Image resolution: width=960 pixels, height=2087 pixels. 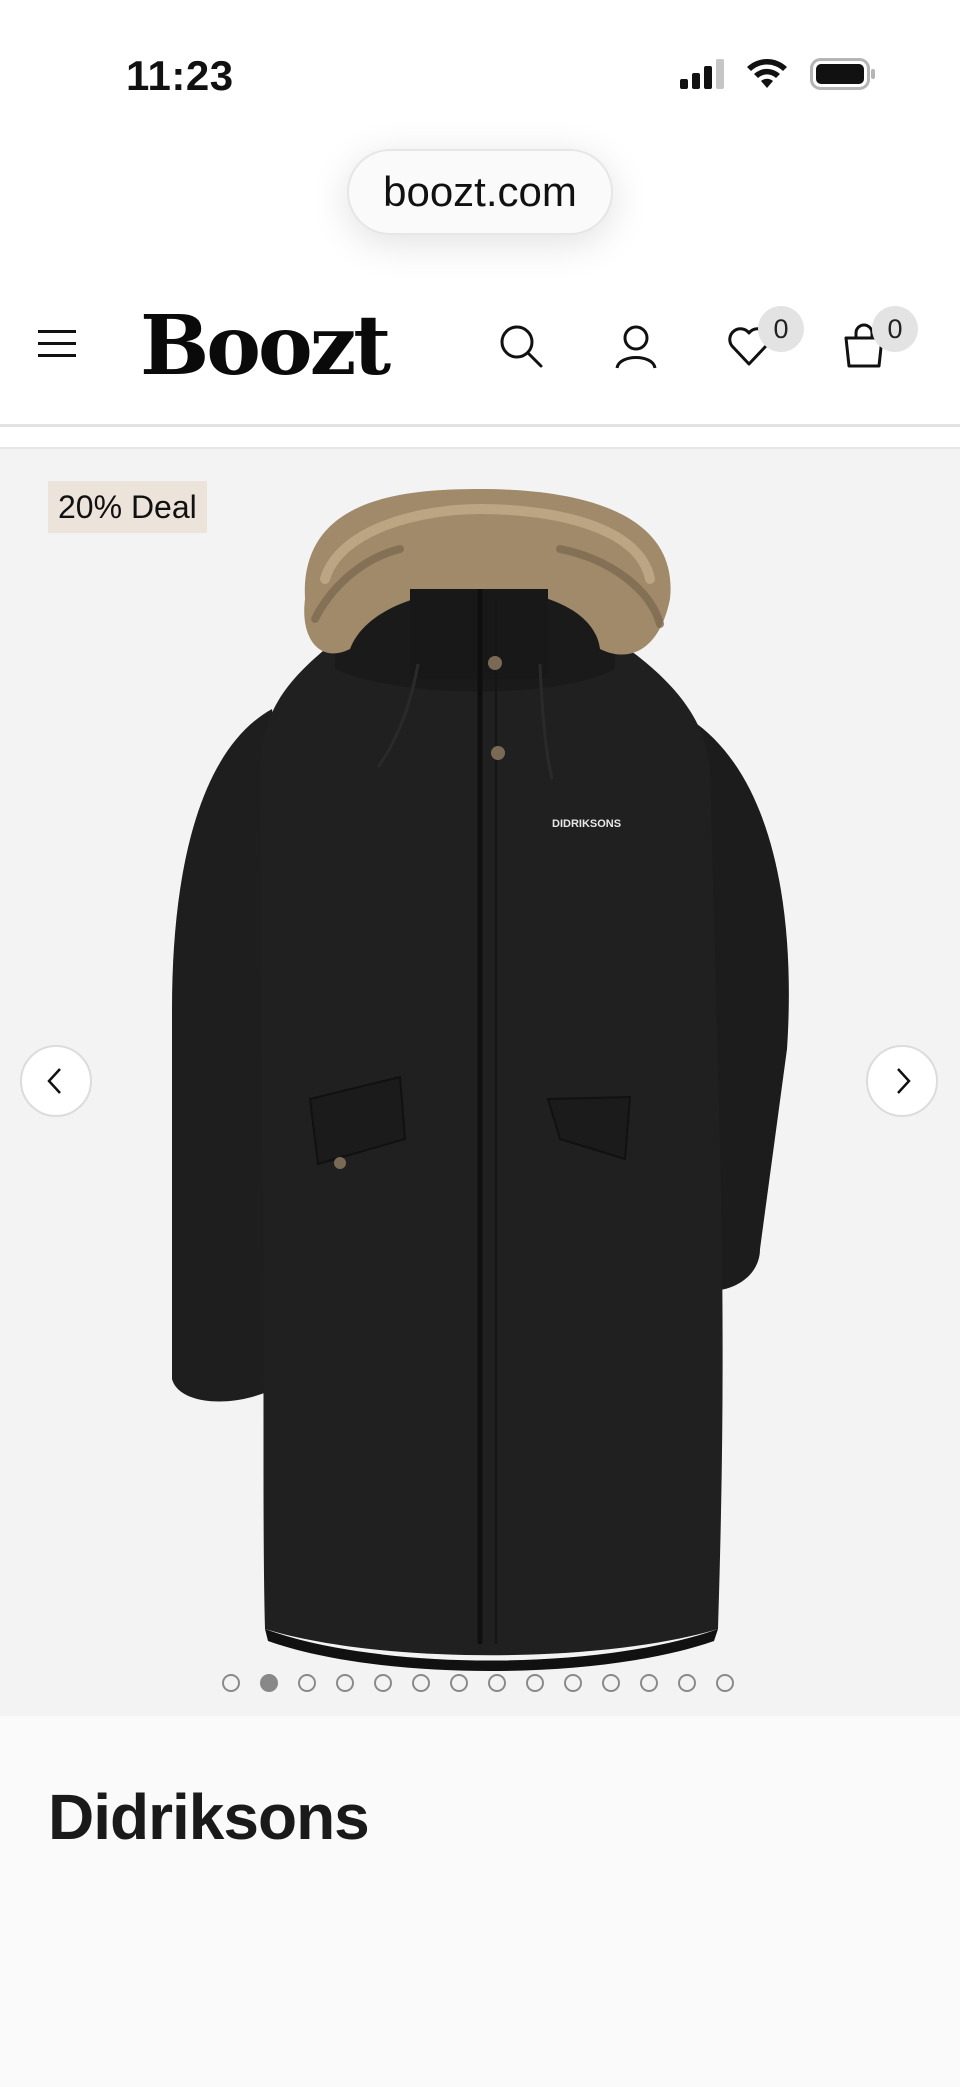 I want to click on chevron-left-icon, so click(x=54, y=1081).